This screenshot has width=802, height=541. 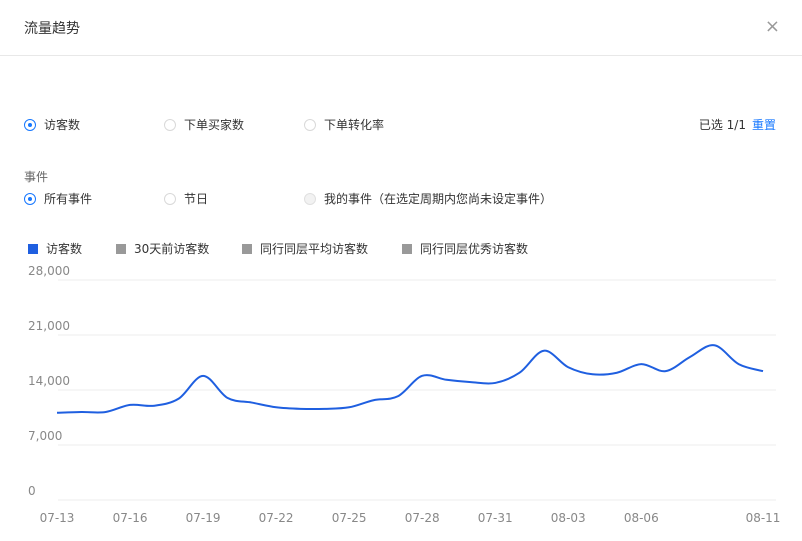 What do you see at coordinates (203, 518) in the screenshot?
I see `x-tick-label: 07-19` at bounding box center [203, 518].